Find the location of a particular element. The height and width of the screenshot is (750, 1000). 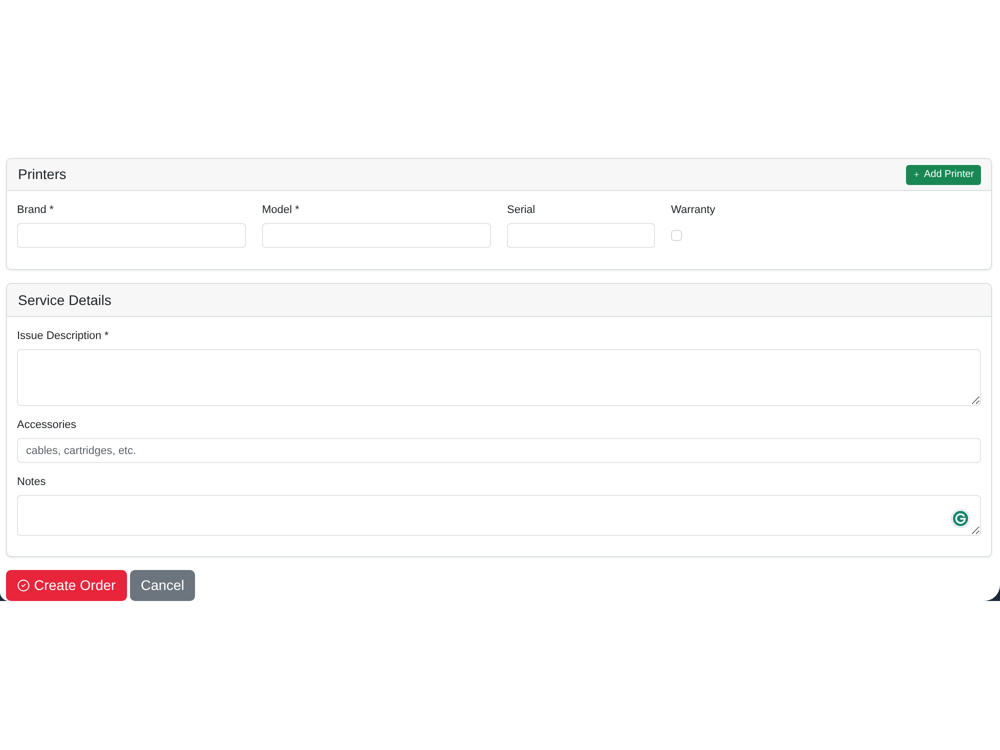

plus-icon is located at coordinates (916, 174).